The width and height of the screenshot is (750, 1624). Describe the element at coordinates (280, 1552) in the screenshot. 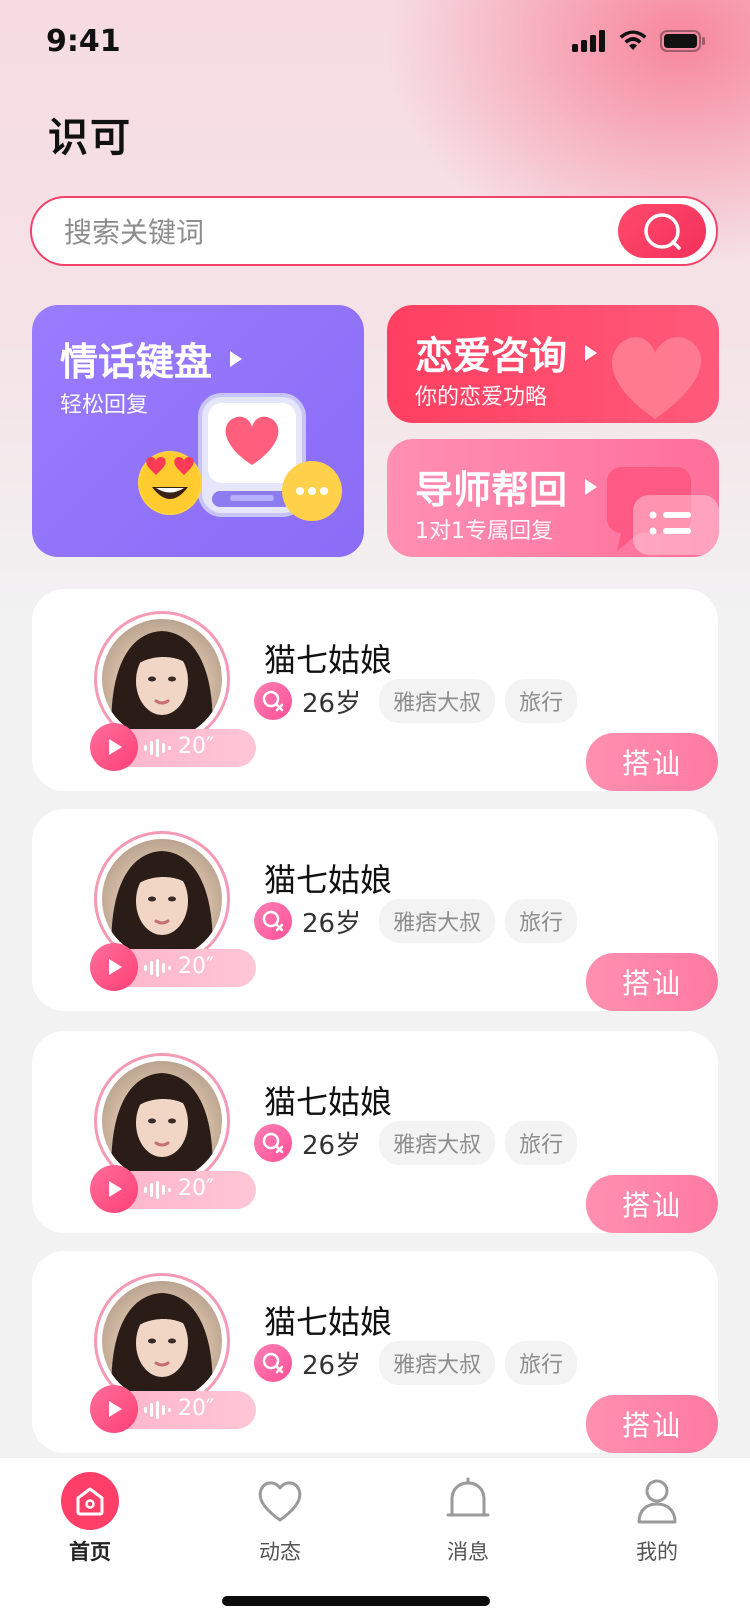

I see `tab-label: 动态` at that location.